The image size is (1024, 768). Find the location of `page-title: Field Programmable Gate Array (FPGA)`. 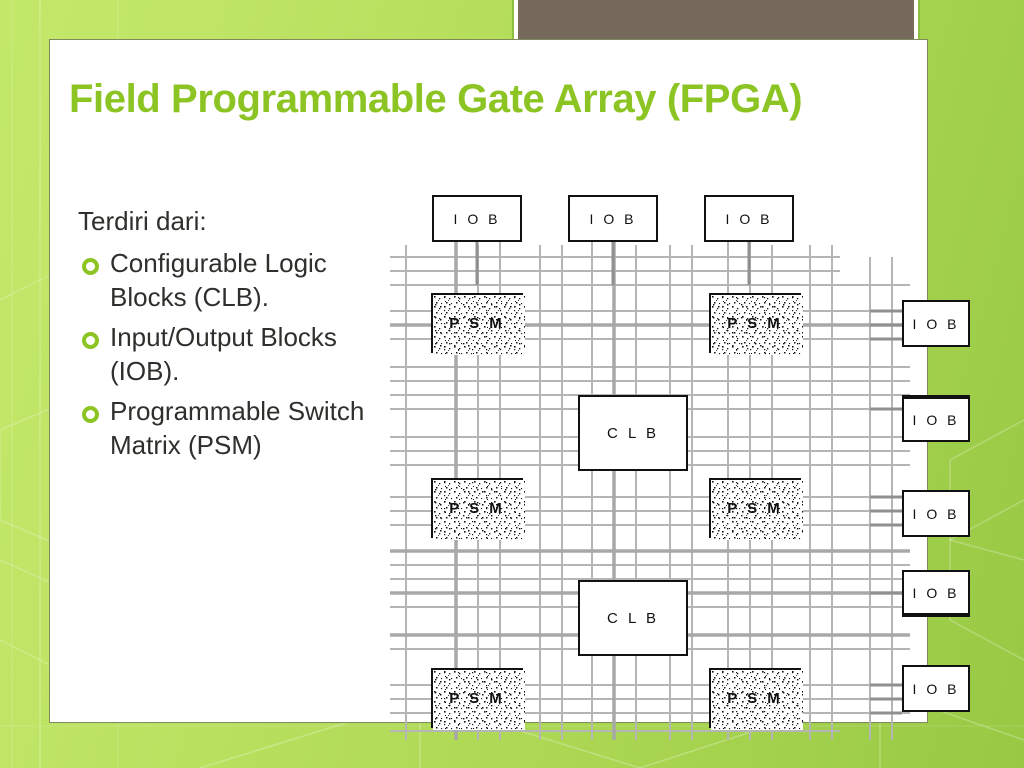

page-title: Field Programmable Gate Array (FPGA) is located at coordinates (436, 99).